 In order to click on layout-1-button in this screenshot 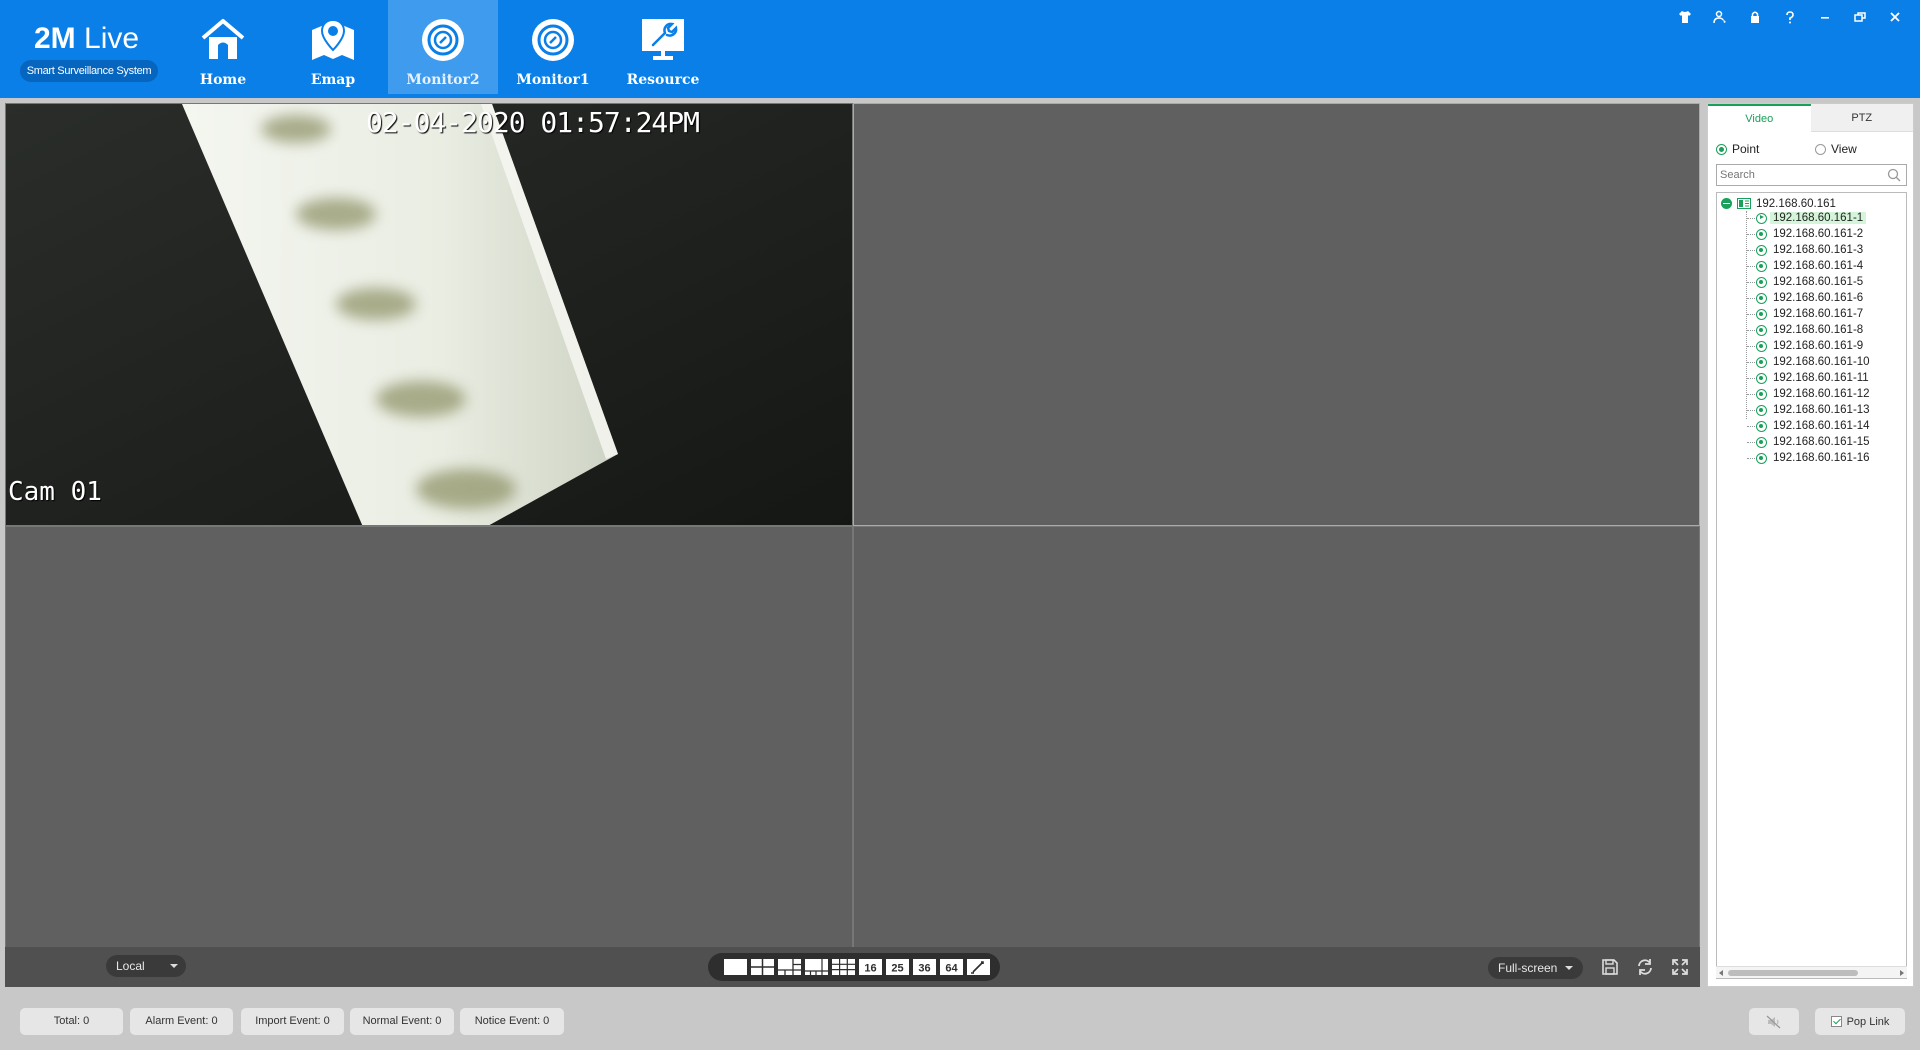, I will do `click(735, 967)`.